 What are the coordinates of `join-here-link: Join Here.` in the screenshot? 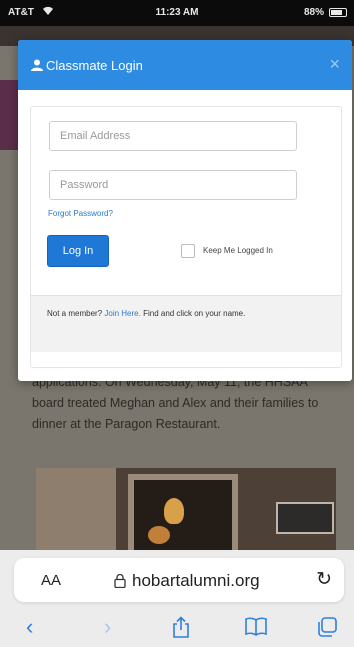 It's located at (122, 313).